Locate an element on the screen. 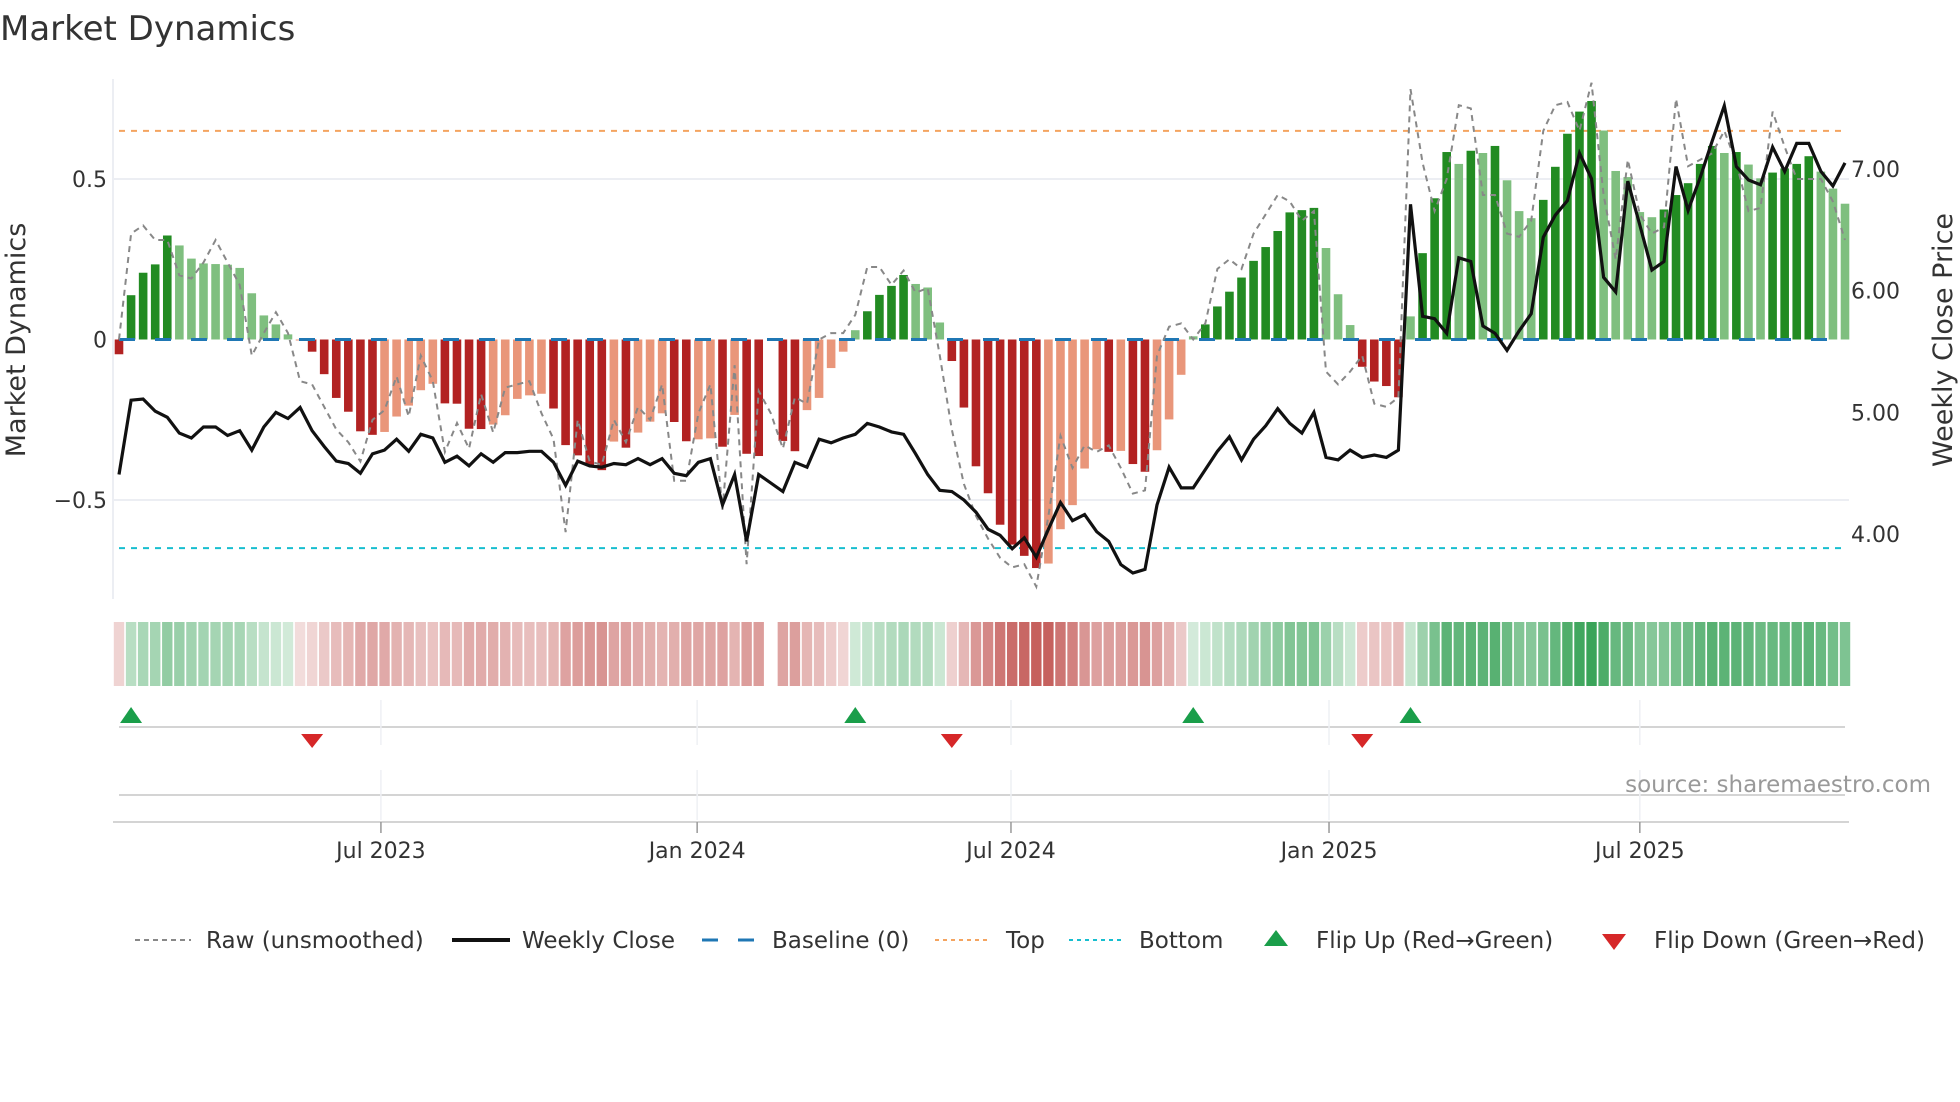 The height and width of the screenshot is (1102, 1960). x-tick-label: Jul 2024 is located at coordinates (1010, 851).